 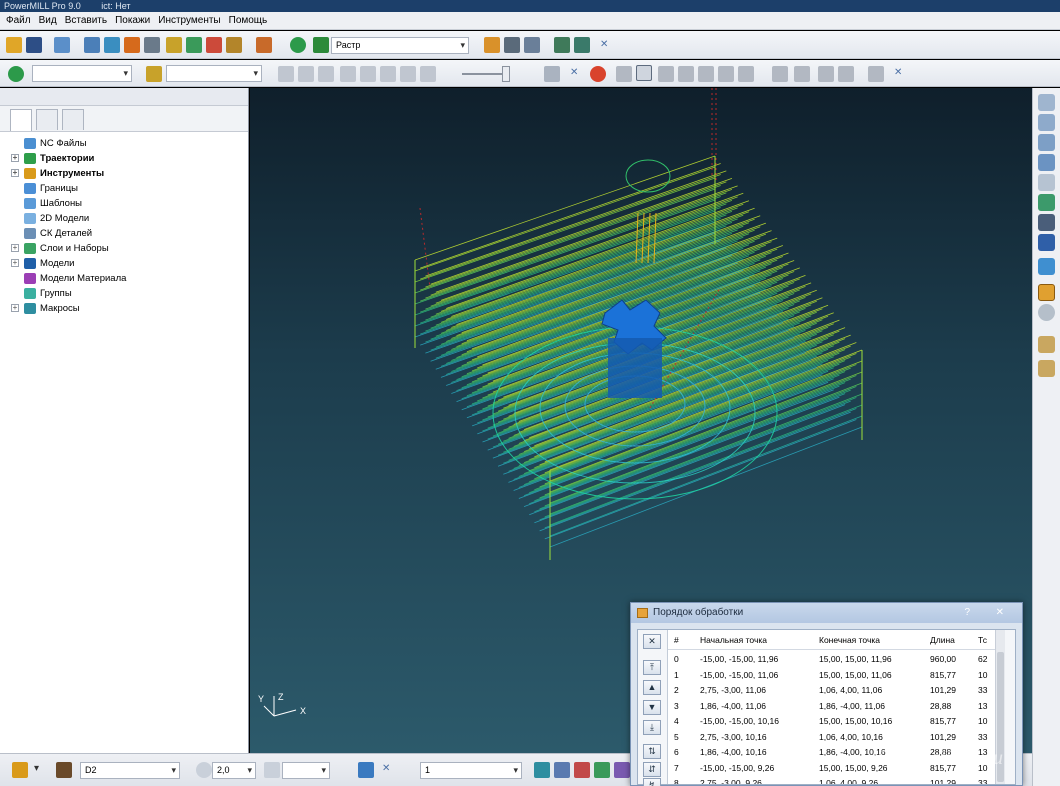 I want to click on copy-view-icon, so click(x=826, y=74).